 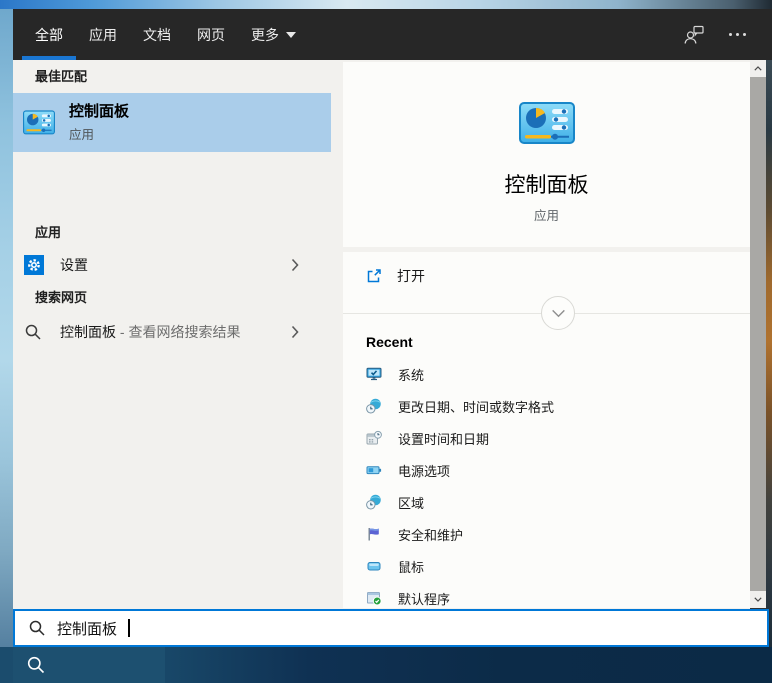 I want to click on calendar-clock-icon, so click(x=374, y=438).